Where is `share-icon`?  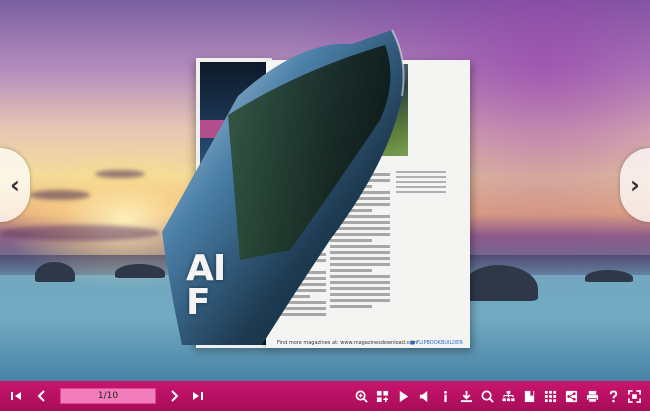 share-icon is located at coordinates (571, 396).